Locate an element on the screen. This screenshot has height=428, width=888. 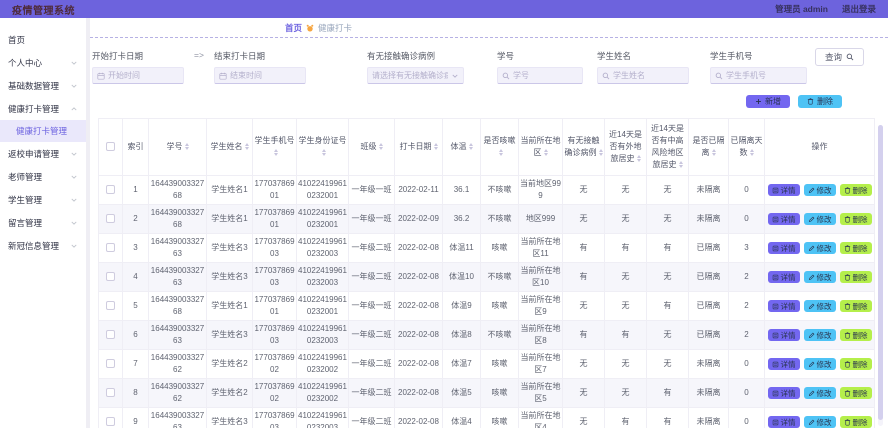
column-header-5: 学生身份证号 is located at coordinates (322, 147).